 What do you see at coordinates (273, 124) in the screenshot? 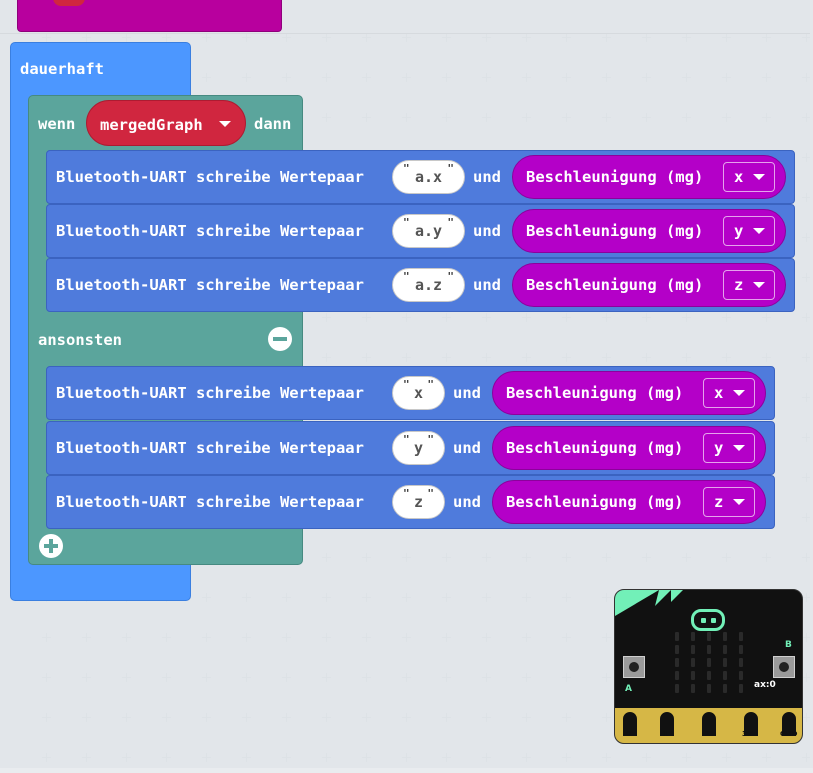
I see `then-label: dann` at bounding box center [273, 124].